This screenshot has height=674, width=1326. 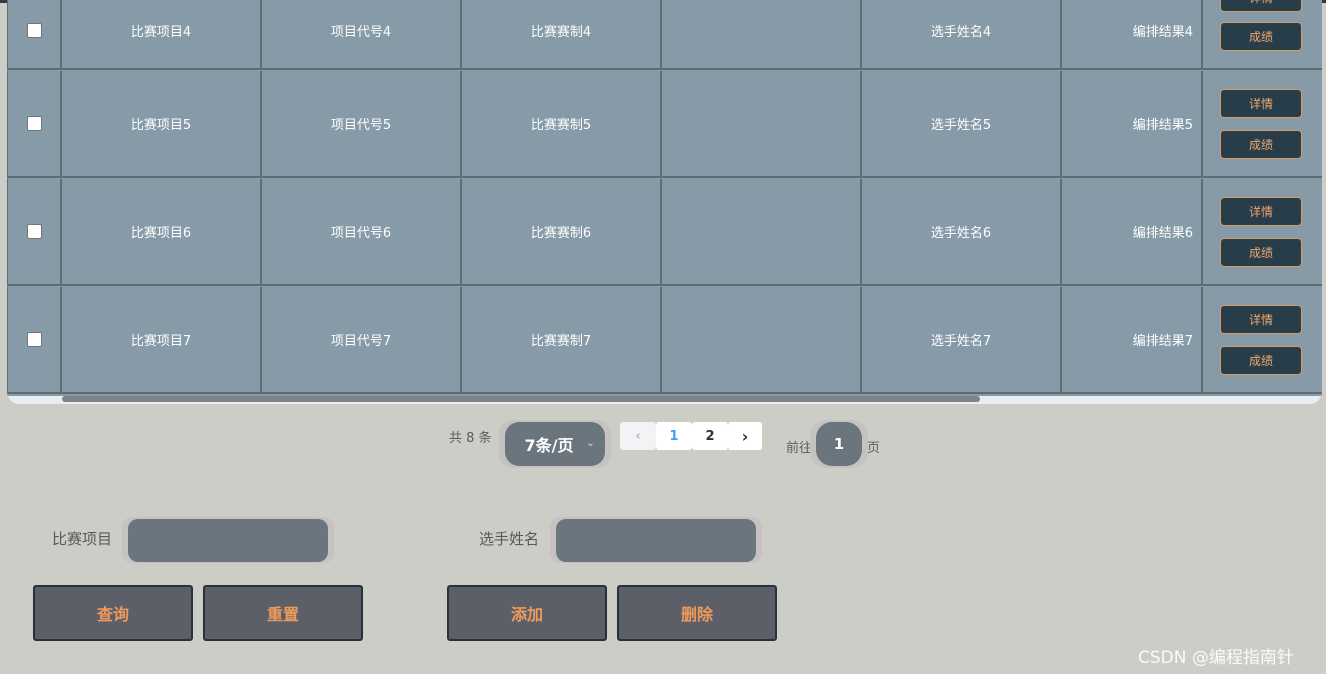 I want to click on player-input, so click(x=656, y=540).